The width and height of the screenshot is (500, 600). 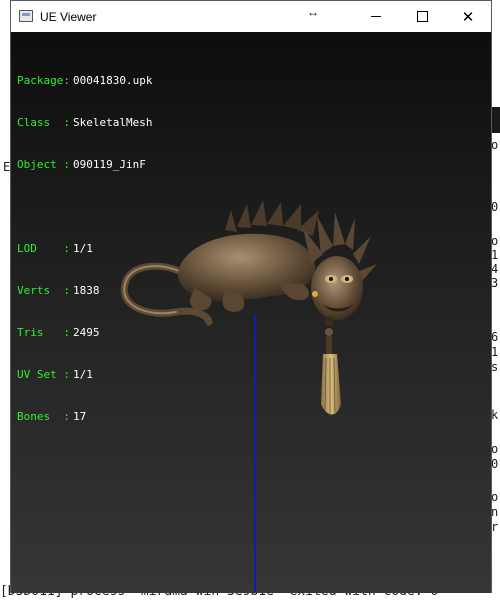 I want to click on maximize-button, so click(x=422, y=16).